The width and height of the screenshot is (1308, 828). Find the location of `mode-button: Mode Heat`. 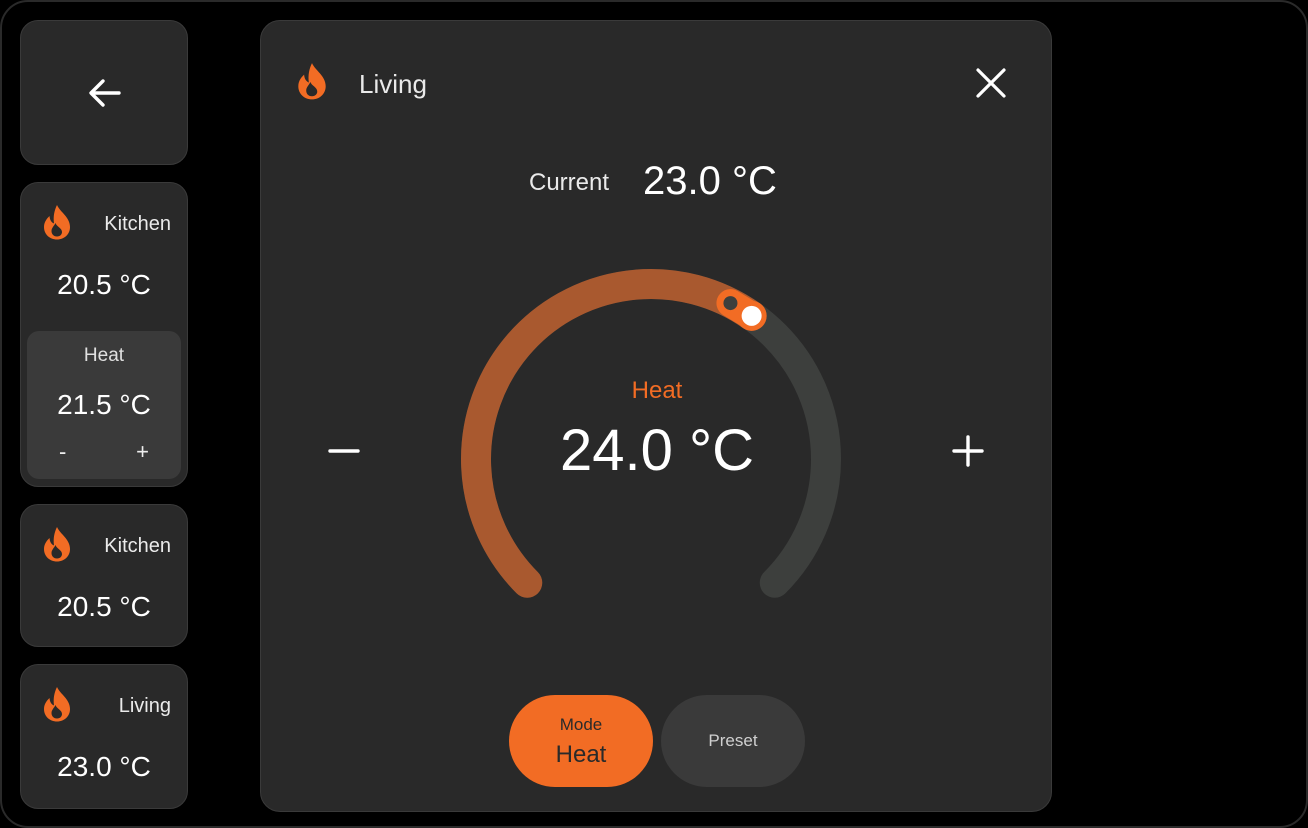

mode-button: Mode Heat is located at coordinates (581, 741).